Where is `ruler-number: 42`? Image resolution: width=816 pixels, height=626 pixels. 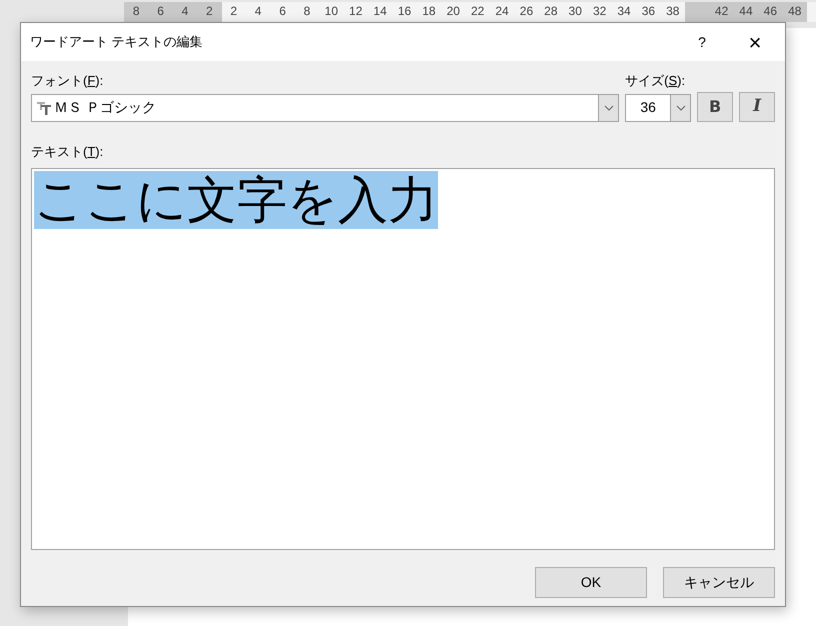 ruler-number: 42 is located at coordinates (721, 12).